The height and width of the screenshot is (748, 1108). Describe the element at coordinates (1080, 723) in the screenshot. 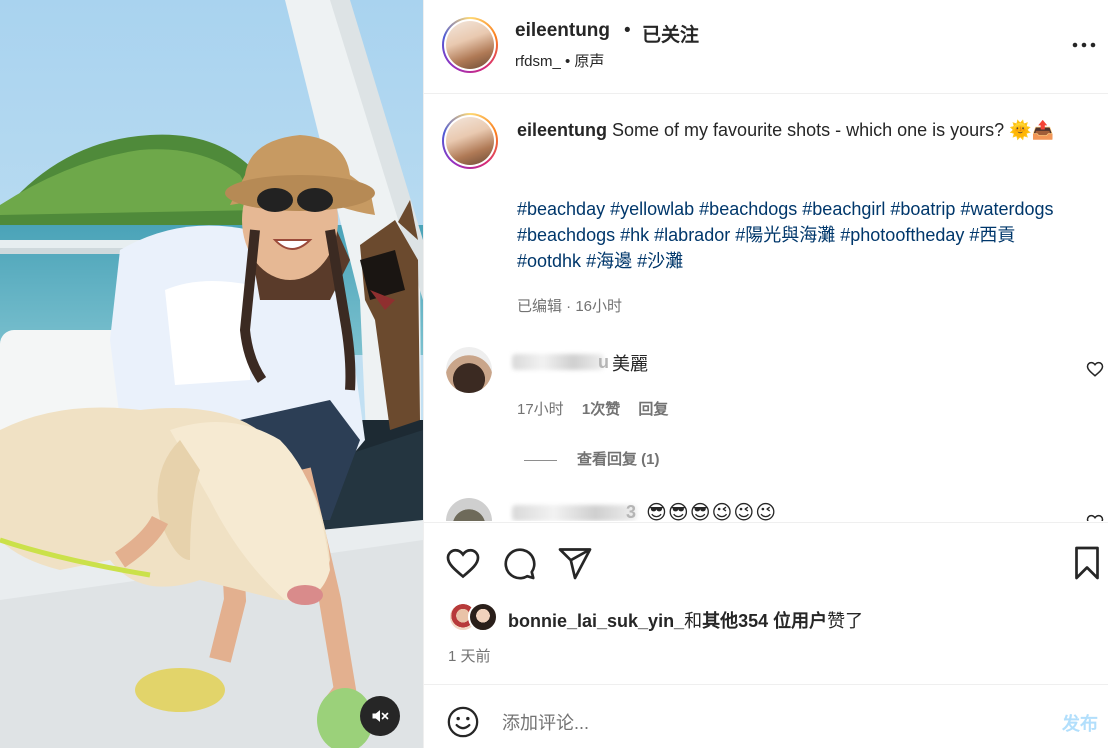

I see `post-comment-button: 发布` at that location.